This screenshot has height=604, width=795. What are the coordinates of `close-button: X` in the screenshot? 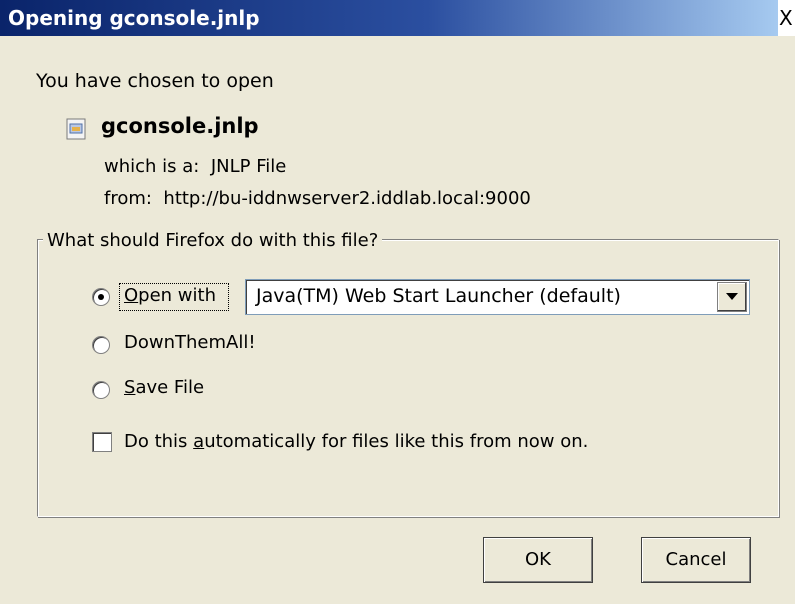 It's located at (787, 18).